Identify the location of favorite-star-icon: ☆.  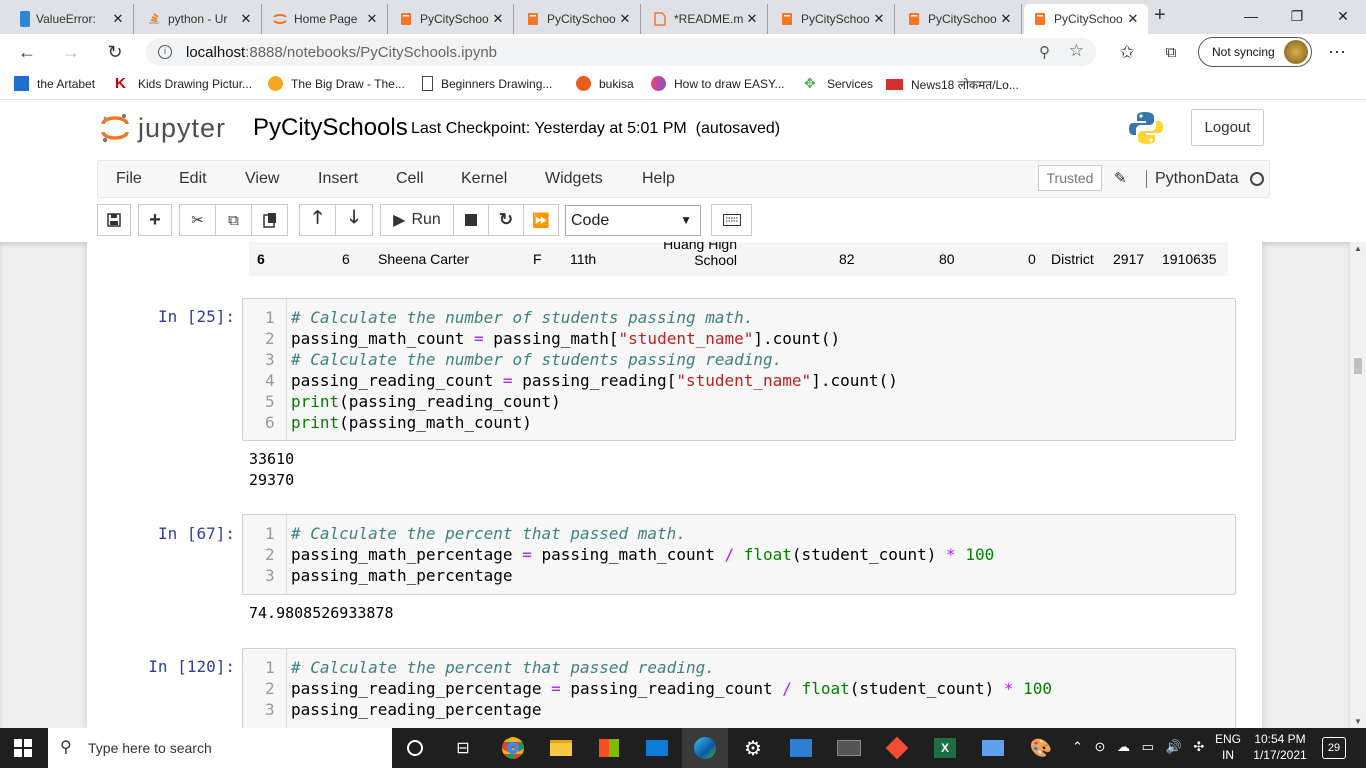
(1076, 51).